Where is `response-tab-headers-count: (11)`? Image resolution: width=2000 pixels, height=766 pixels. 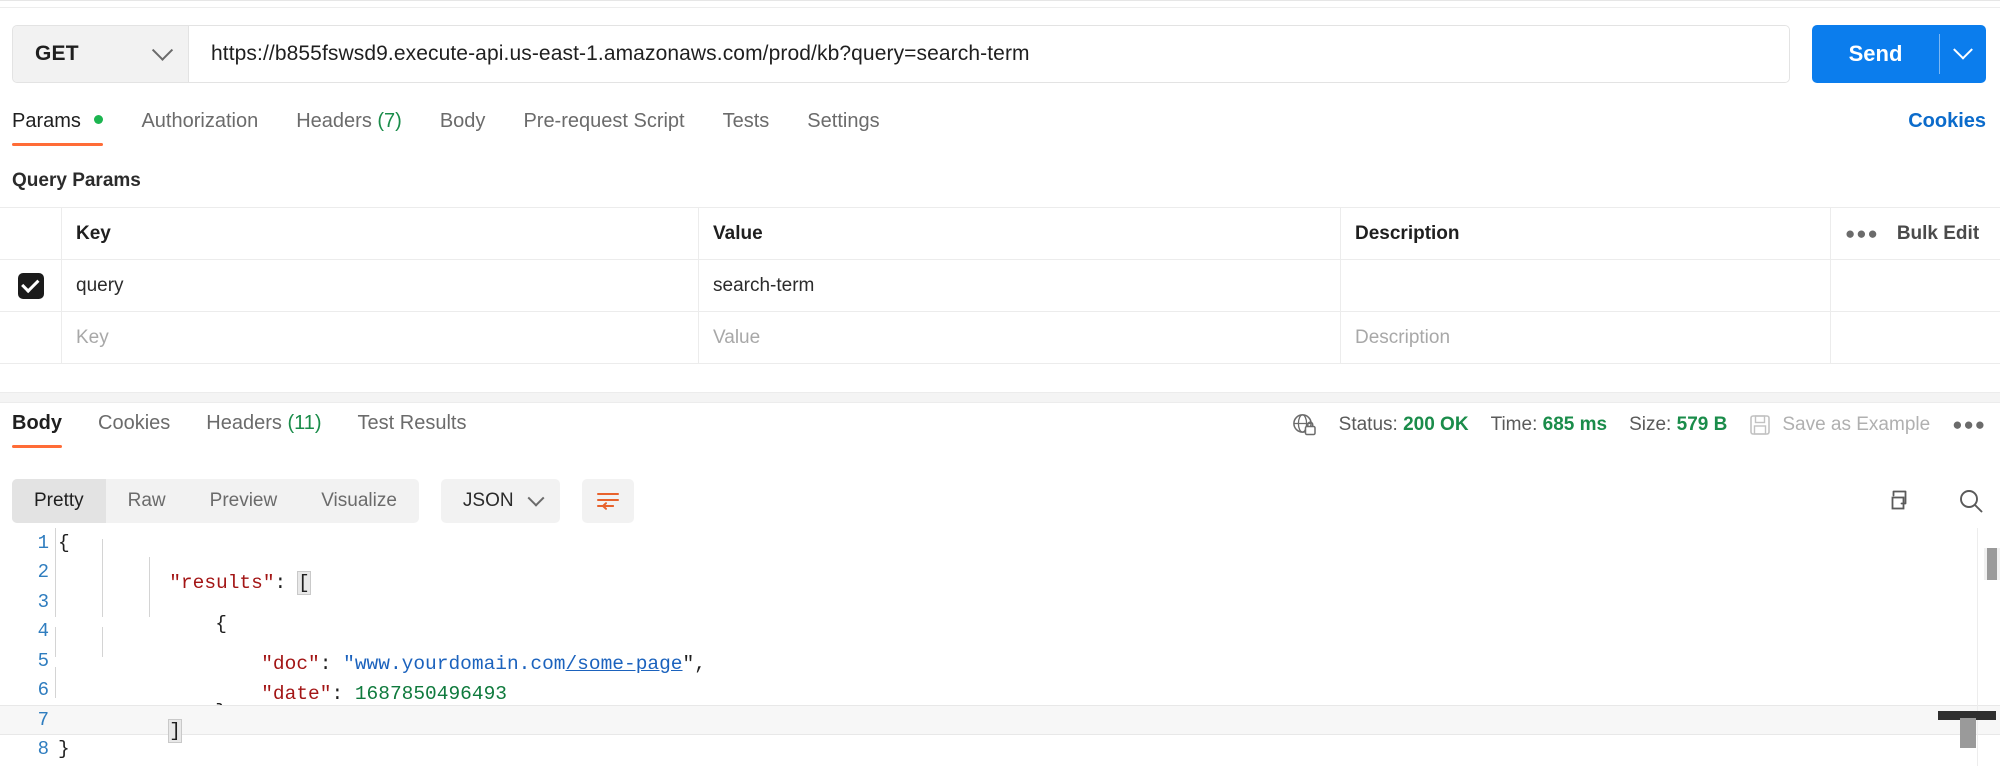
response-tab-headers-count: (11) is located at coordinates (304, 423).